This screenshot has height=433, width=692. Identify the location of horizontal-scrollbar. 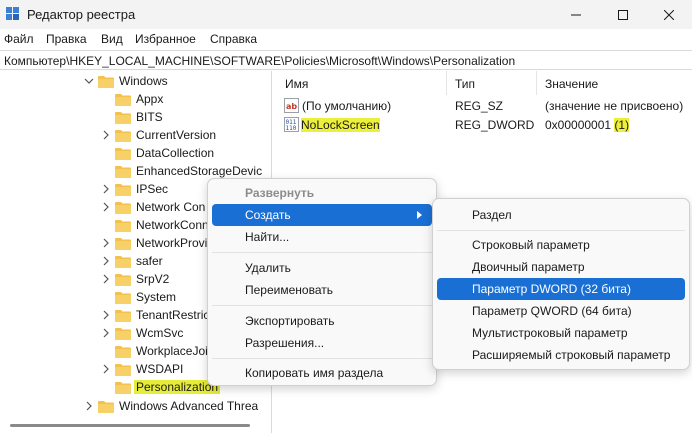
(135, 425).